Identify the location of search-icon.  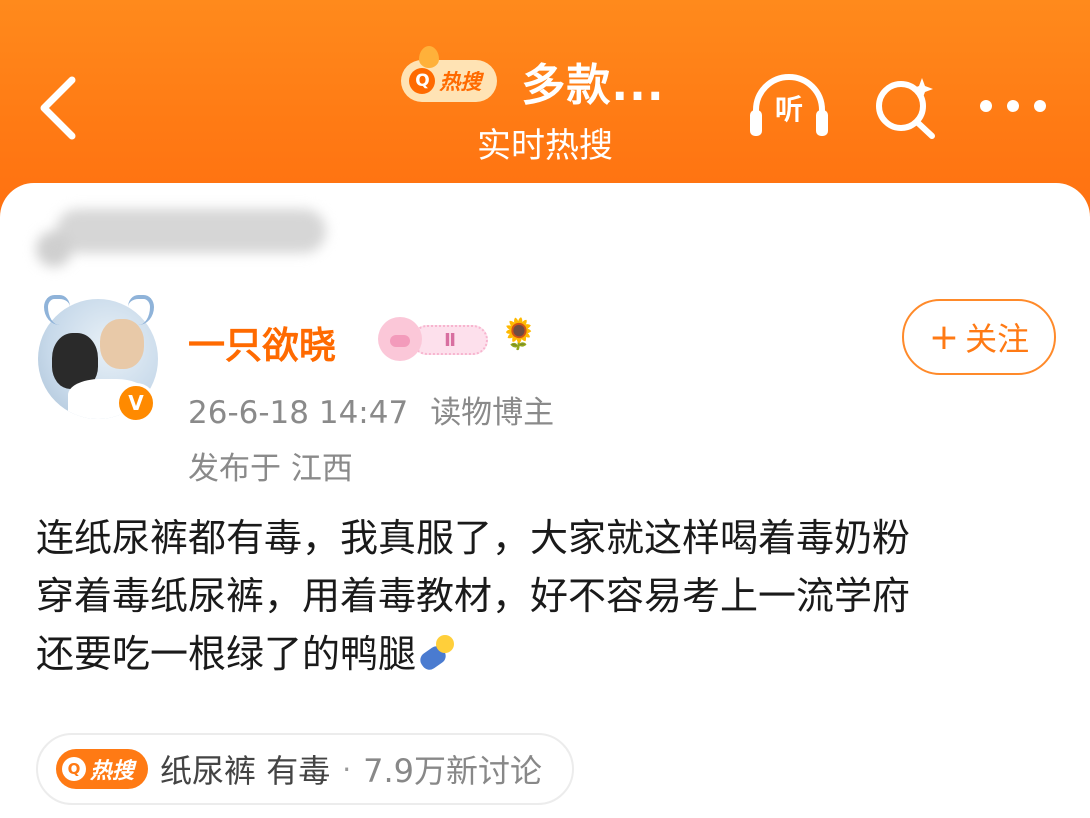
(905, 108).